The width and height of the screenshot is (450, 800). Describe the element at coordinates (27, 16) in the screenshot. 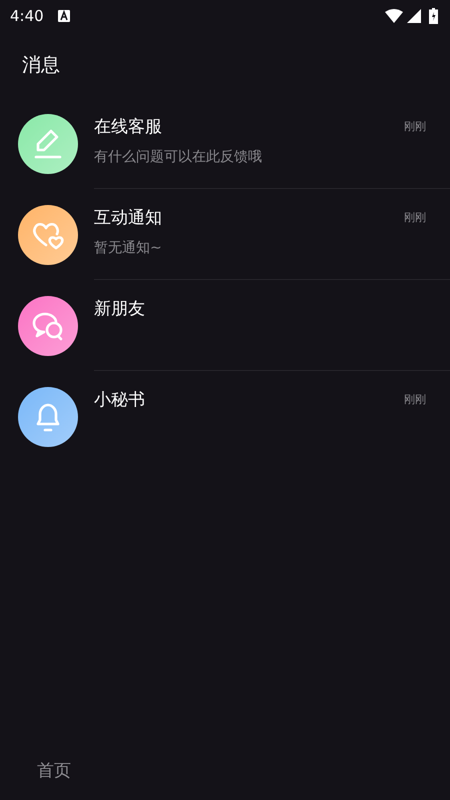

I see `status-time: 4:40` at that location.